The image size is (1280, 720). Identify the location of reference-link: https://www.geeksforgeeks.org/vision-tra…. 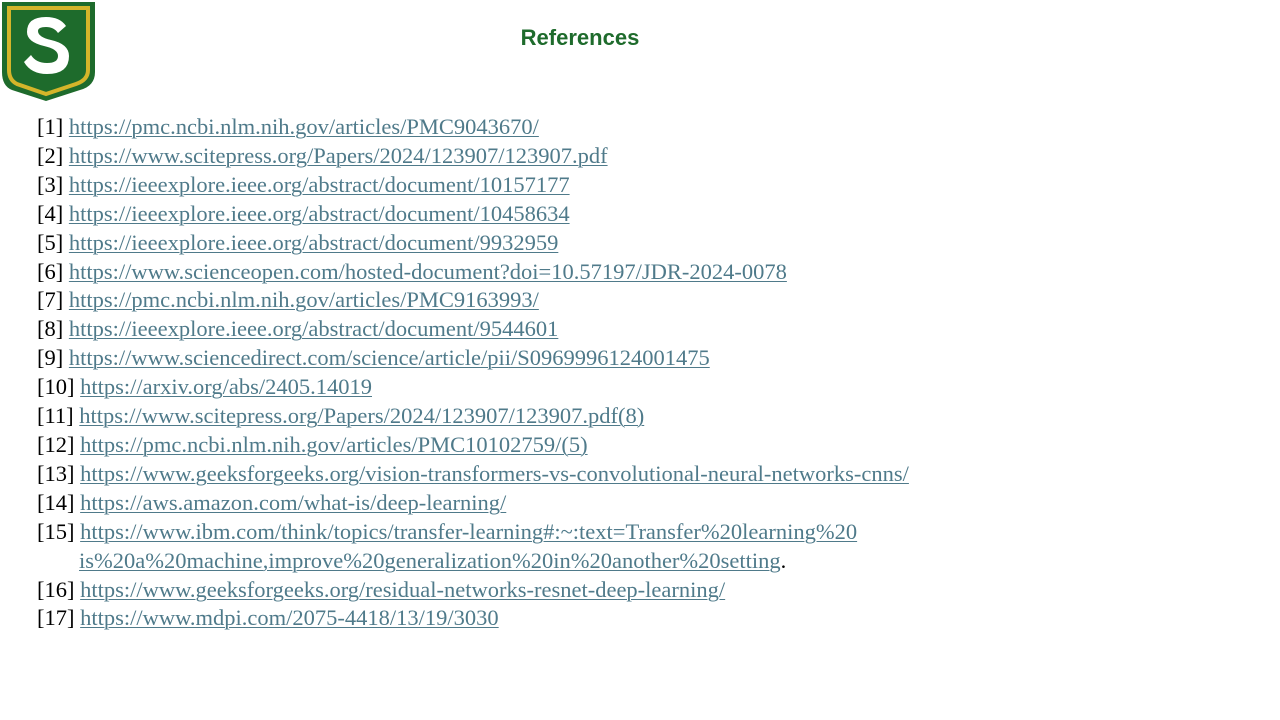
(494, 473).